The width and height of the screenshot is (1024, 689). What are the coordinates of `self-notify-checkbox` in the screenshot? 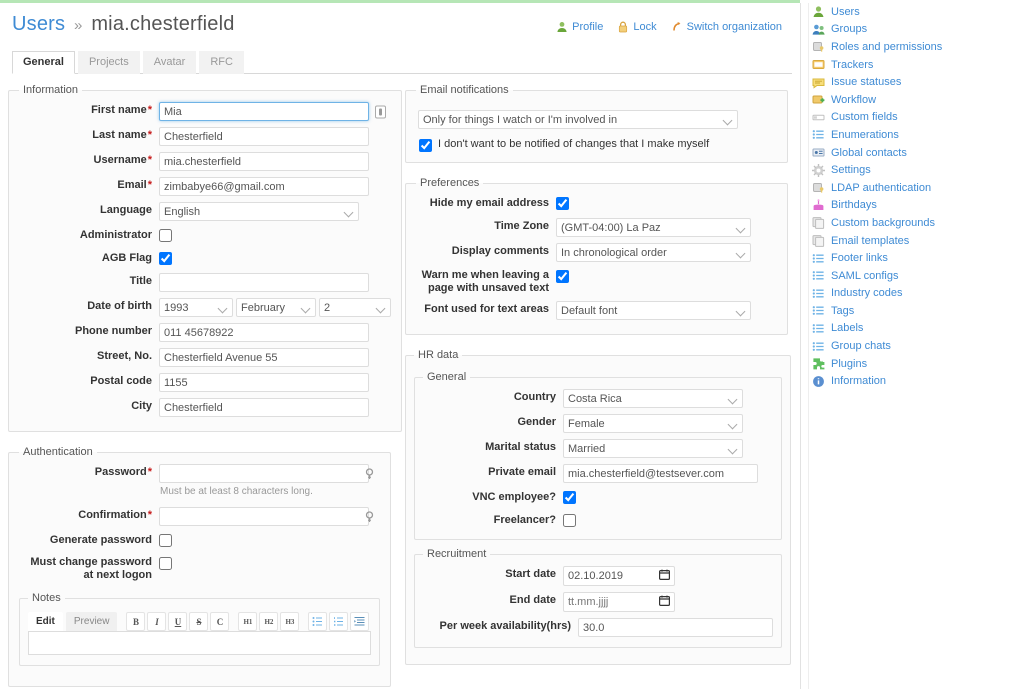 It's located at (425, 145).